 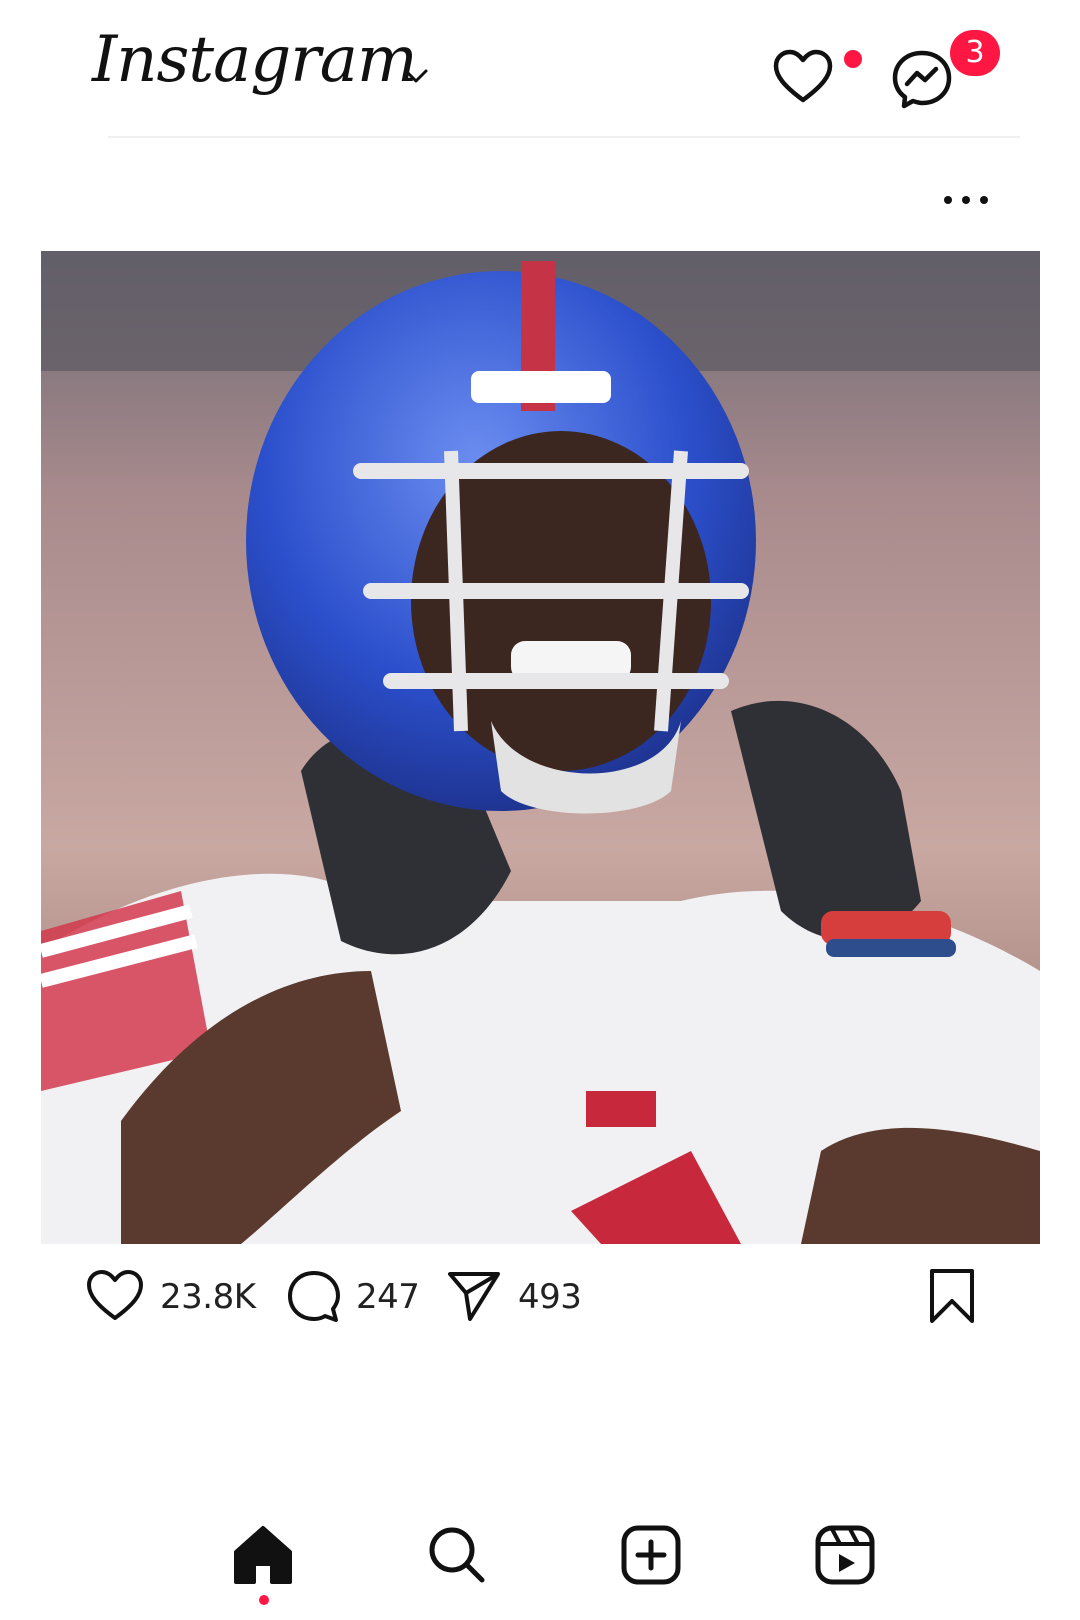 I want to click on like-heart-icon, so click(x=115, y=1296).